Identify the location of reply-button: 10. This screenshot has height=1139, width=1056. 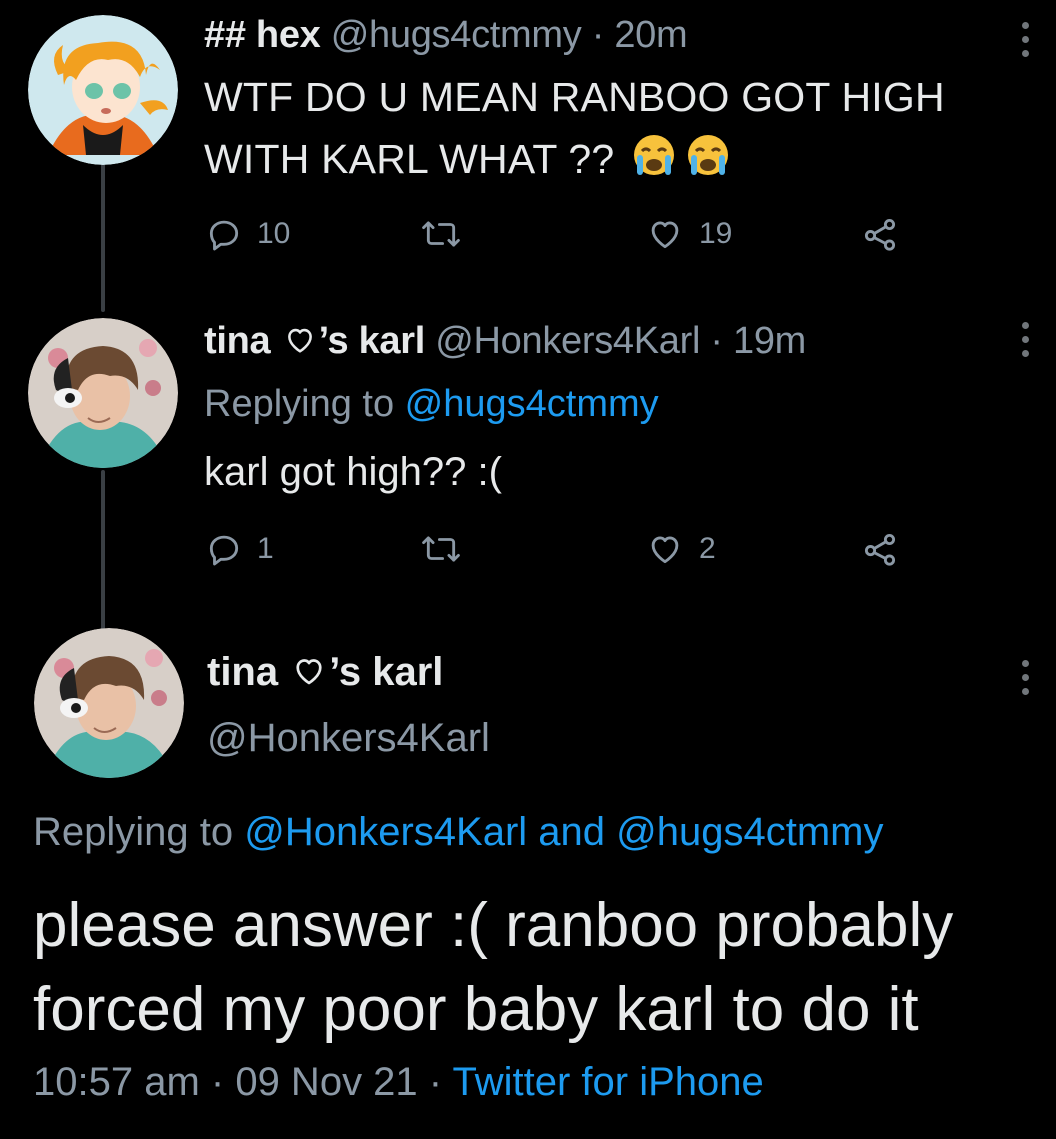
(247, 234).